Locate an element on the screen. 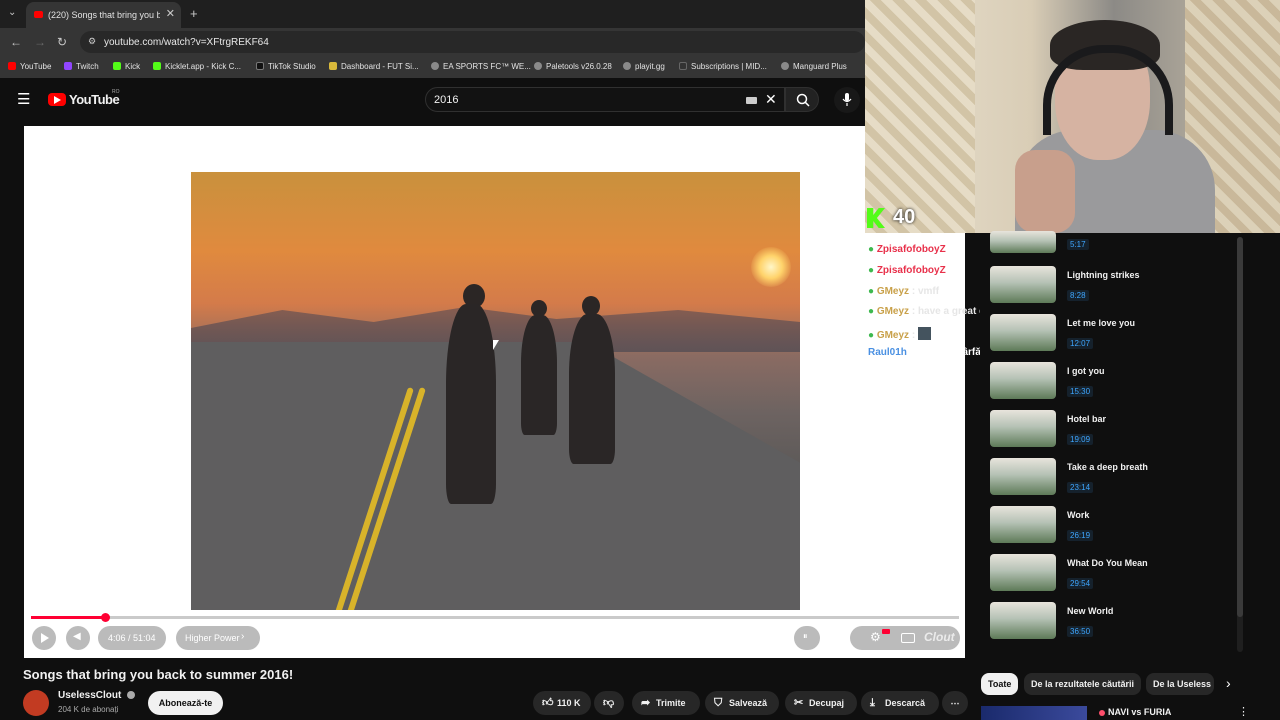 This screenshot has height=720, width=1280. time-text: 4:06 / 51:04 is located at coordinates (132, 638).